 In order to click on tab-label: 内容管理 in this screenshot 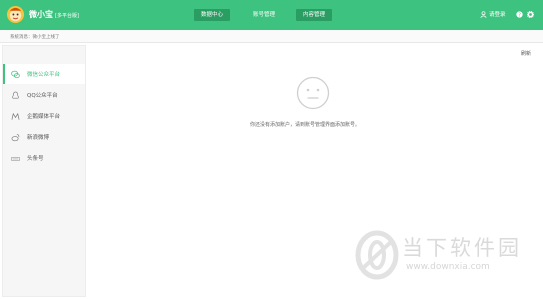, I will do `click(314, 15)`.